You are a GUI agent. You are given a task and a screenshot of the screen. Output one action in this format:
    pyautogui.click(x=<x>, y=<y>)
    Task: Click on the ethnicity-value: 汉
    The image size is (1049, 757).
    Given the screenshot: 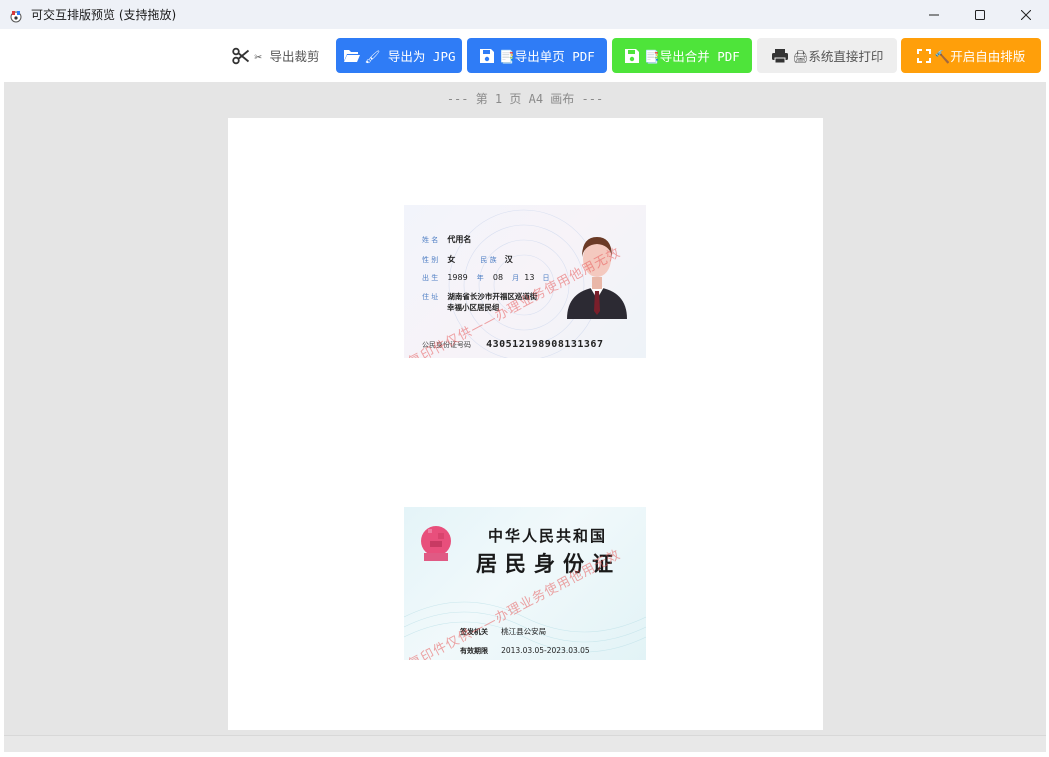 What is the action you would take?
    pyautogui.click(x=508, y=259)
    